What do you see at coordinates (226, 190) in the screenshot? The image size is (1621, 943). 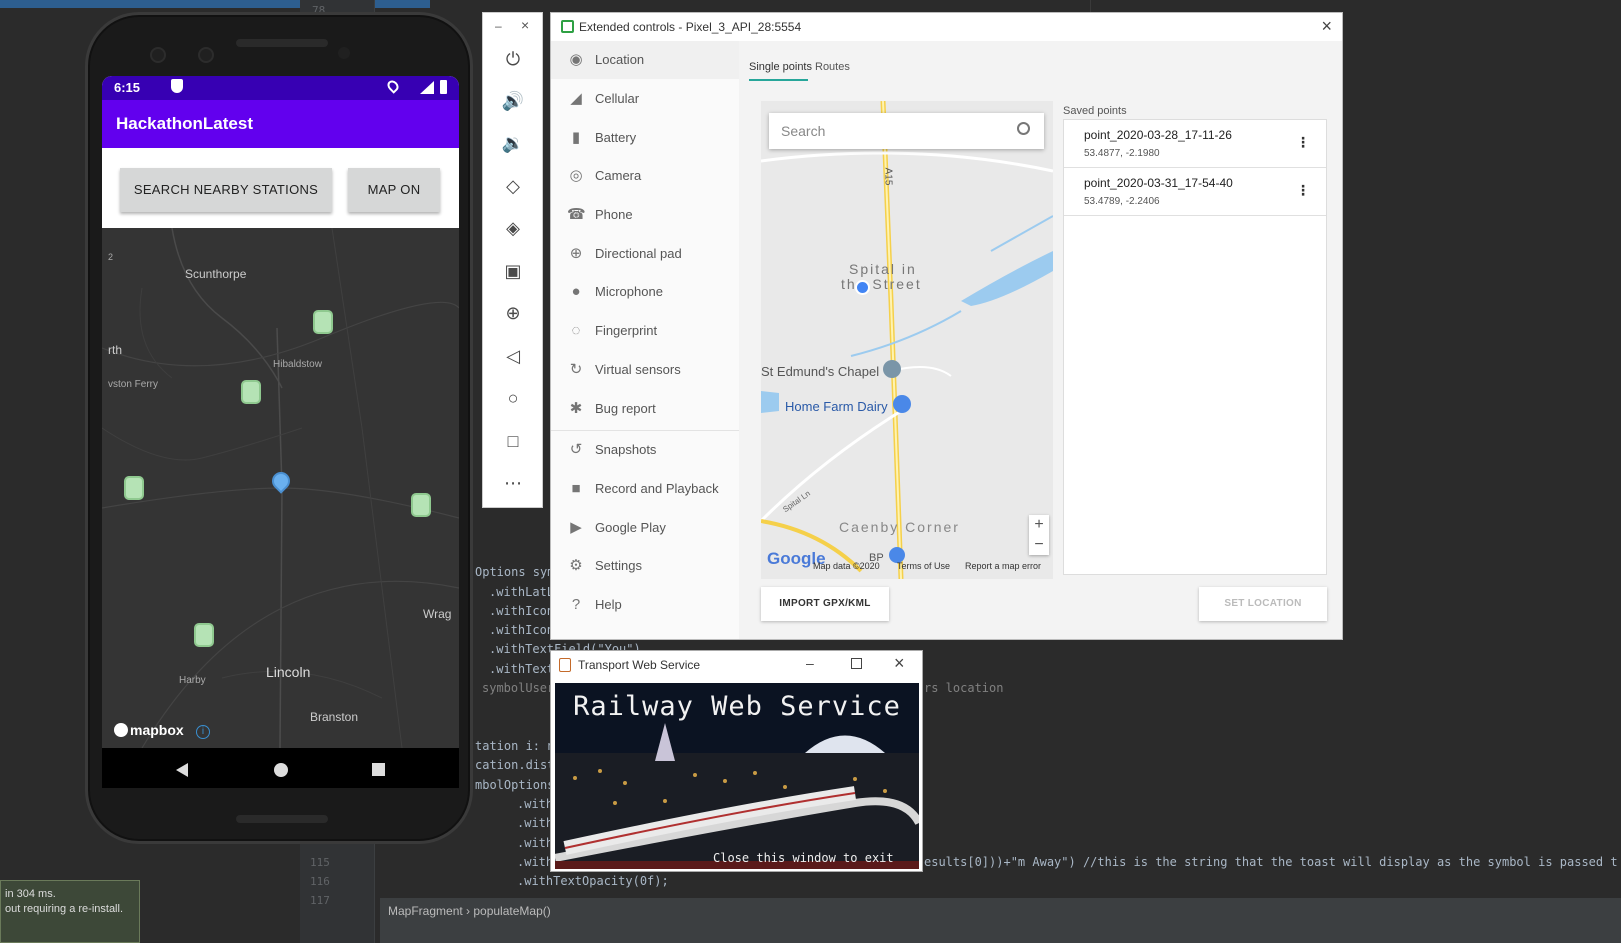 I see `search-nearby-stations-button: SEARCH NEARBY STATIONS` at bounding box center [226, 190].